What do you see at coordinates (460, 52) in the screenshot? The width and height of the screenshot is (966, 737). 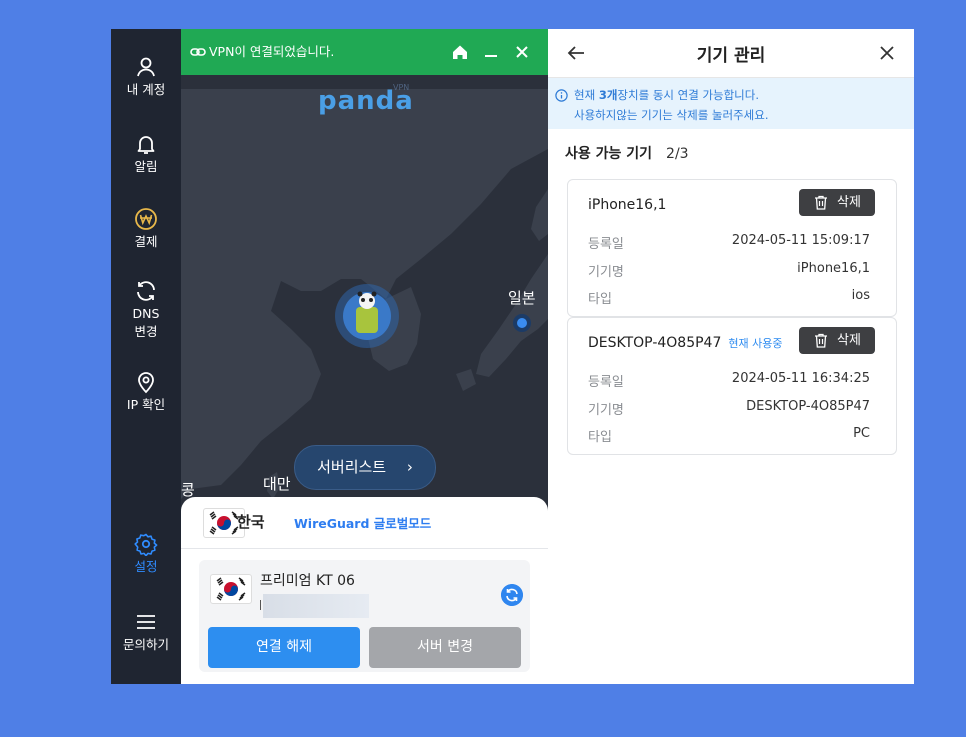 I see `home-icon` at bounding box center [460, 52].